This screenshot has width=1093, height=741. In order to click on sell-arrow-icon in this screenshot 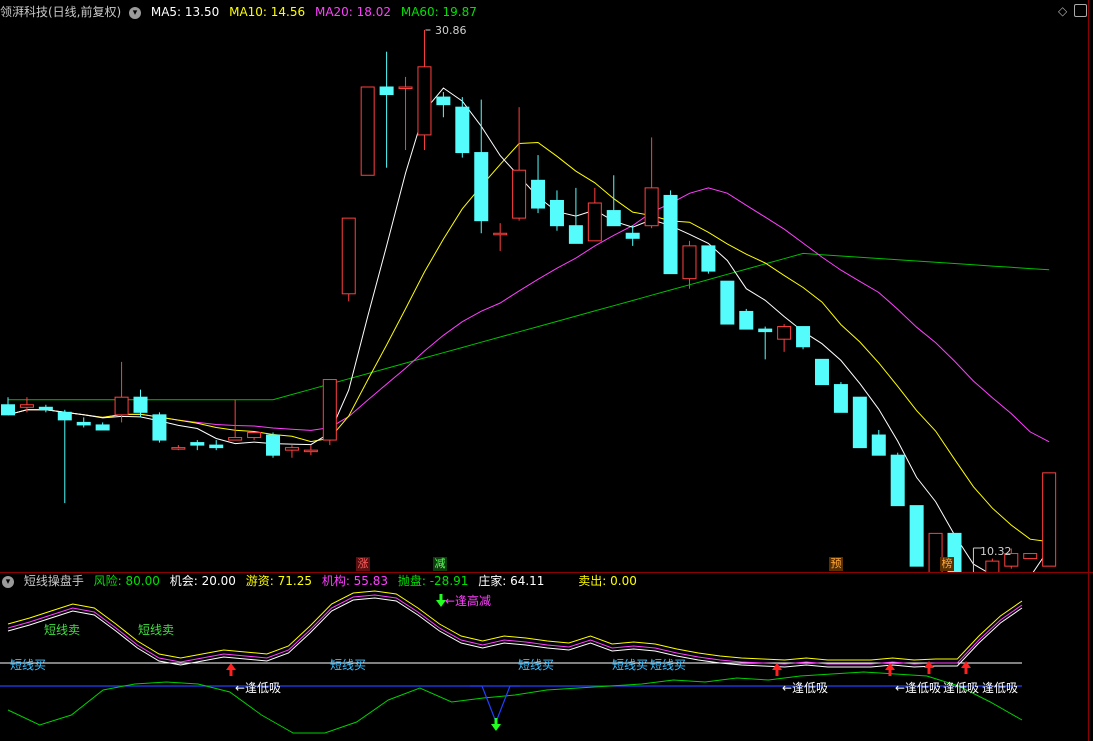, I will do `click(496, 724)`.